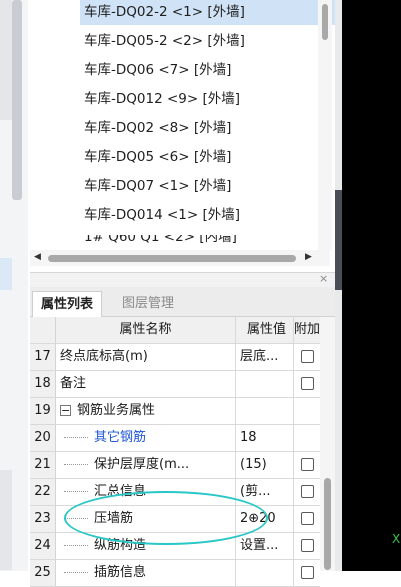 This screenshot has height=587, width=401. Describe the element at coordinates (43, 573) in the screenshot. I see `row-number: 25` at that location.